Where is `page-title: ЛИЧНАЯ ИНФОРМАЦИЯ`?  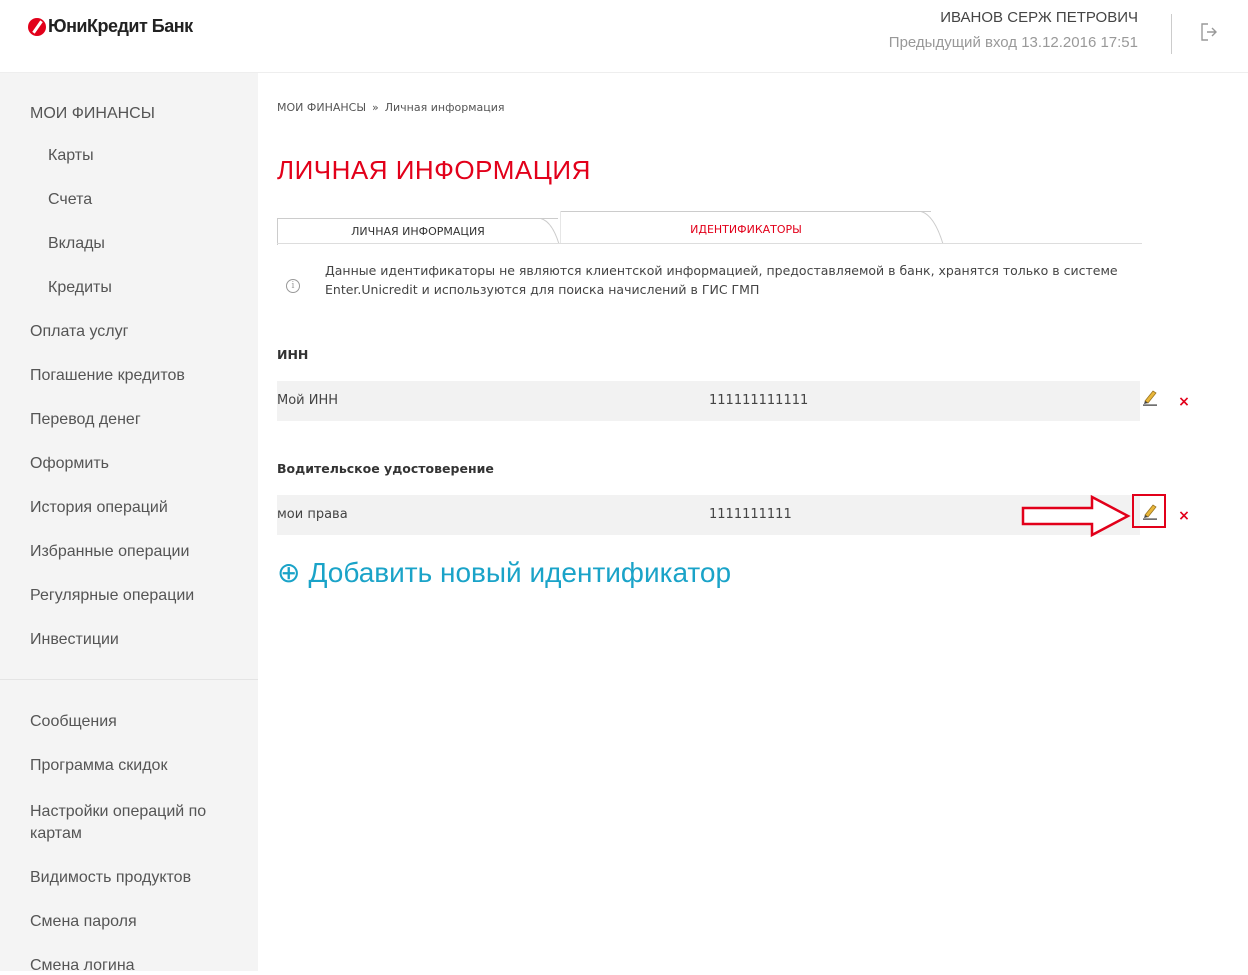
page-title: ЛИЧНАЯ ИНФОРМАЦИЯ is located at coordinates (434, 170).